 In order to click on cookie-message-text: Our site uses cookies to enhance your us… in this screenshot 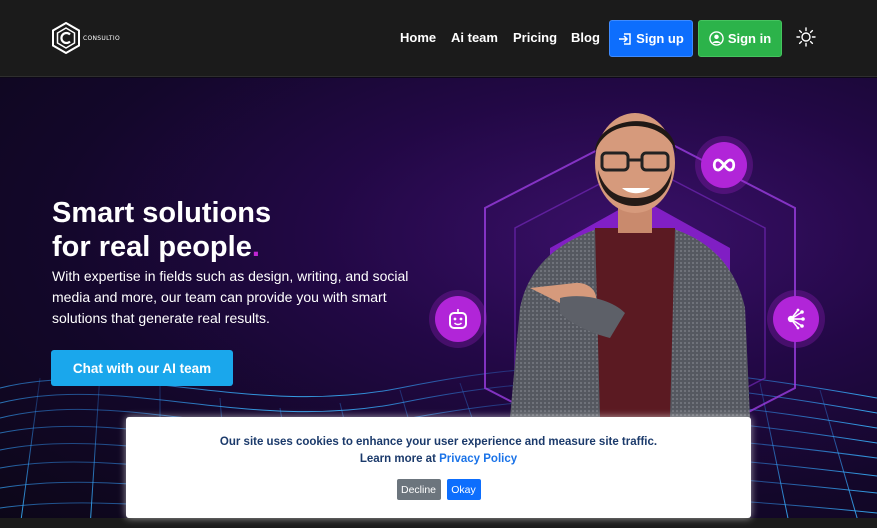, I will do `click(438, 442)`.